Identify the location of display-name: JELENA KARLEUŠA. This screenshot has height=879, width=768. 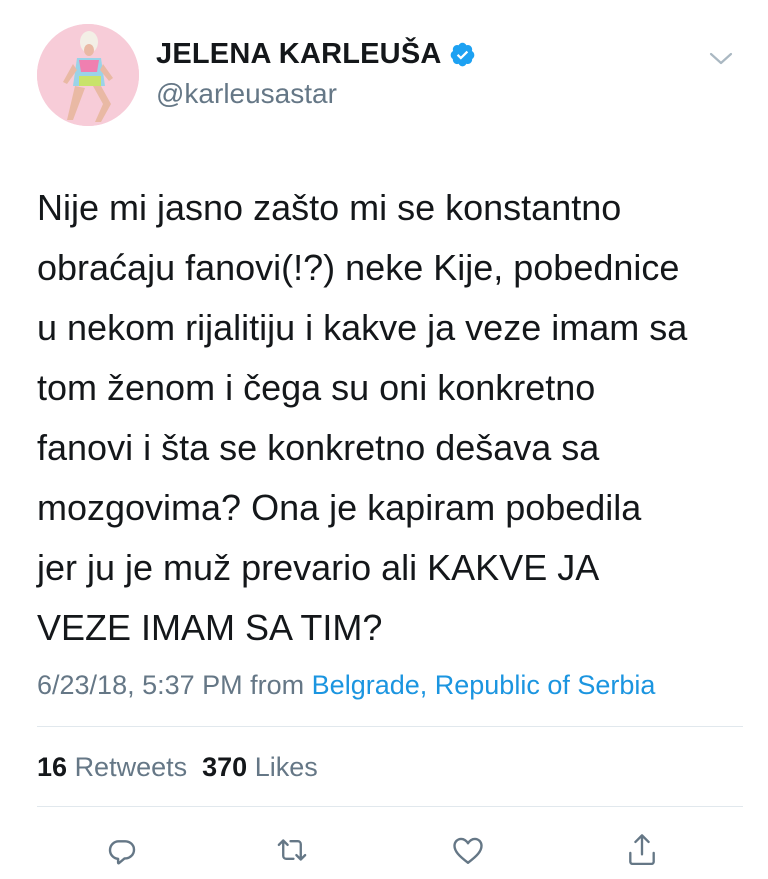
(299, 54).